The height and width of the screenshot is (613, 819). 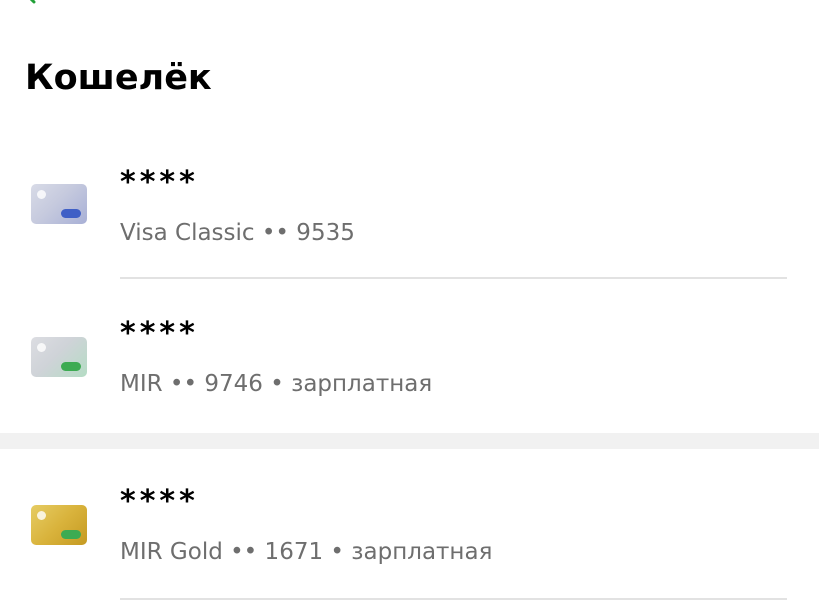 What do you see at coordinates (30, 2) in the screenshot?
I see `chevron-left-icon` at bounding box center [30, 2].